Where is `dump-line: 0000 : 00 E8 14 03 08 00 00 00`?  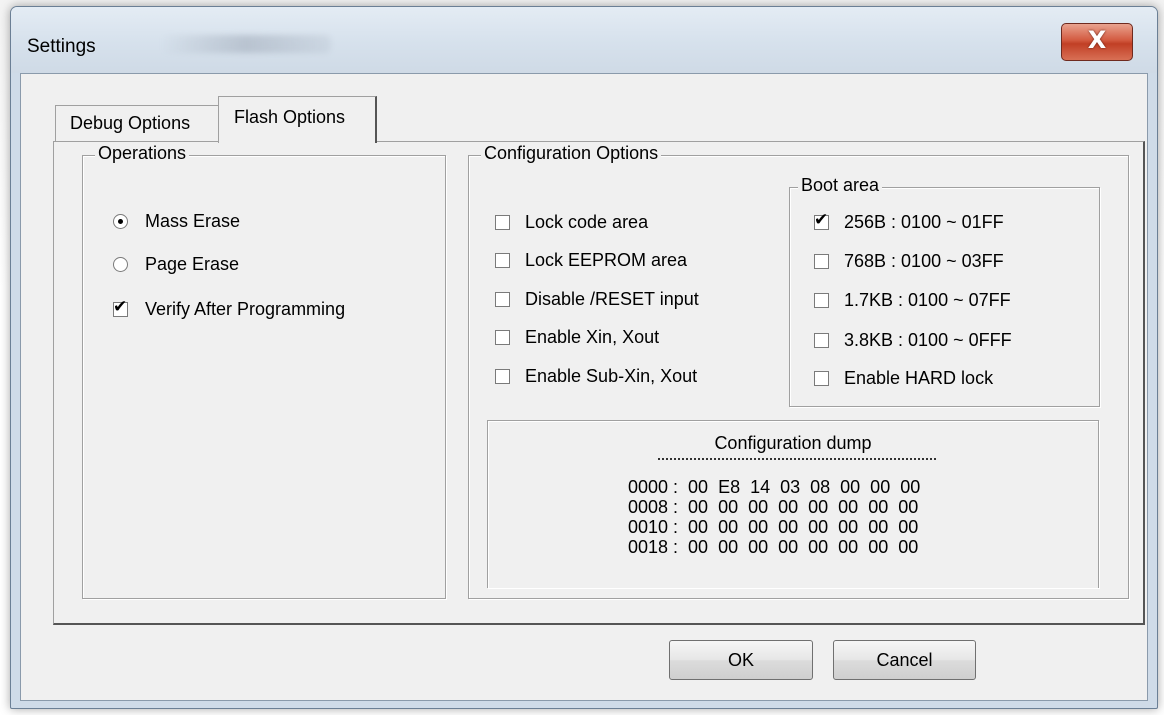
dump-line: 0000 : 00 E8 14 03 08 00 00 00 is located at coordinates (774, 487).